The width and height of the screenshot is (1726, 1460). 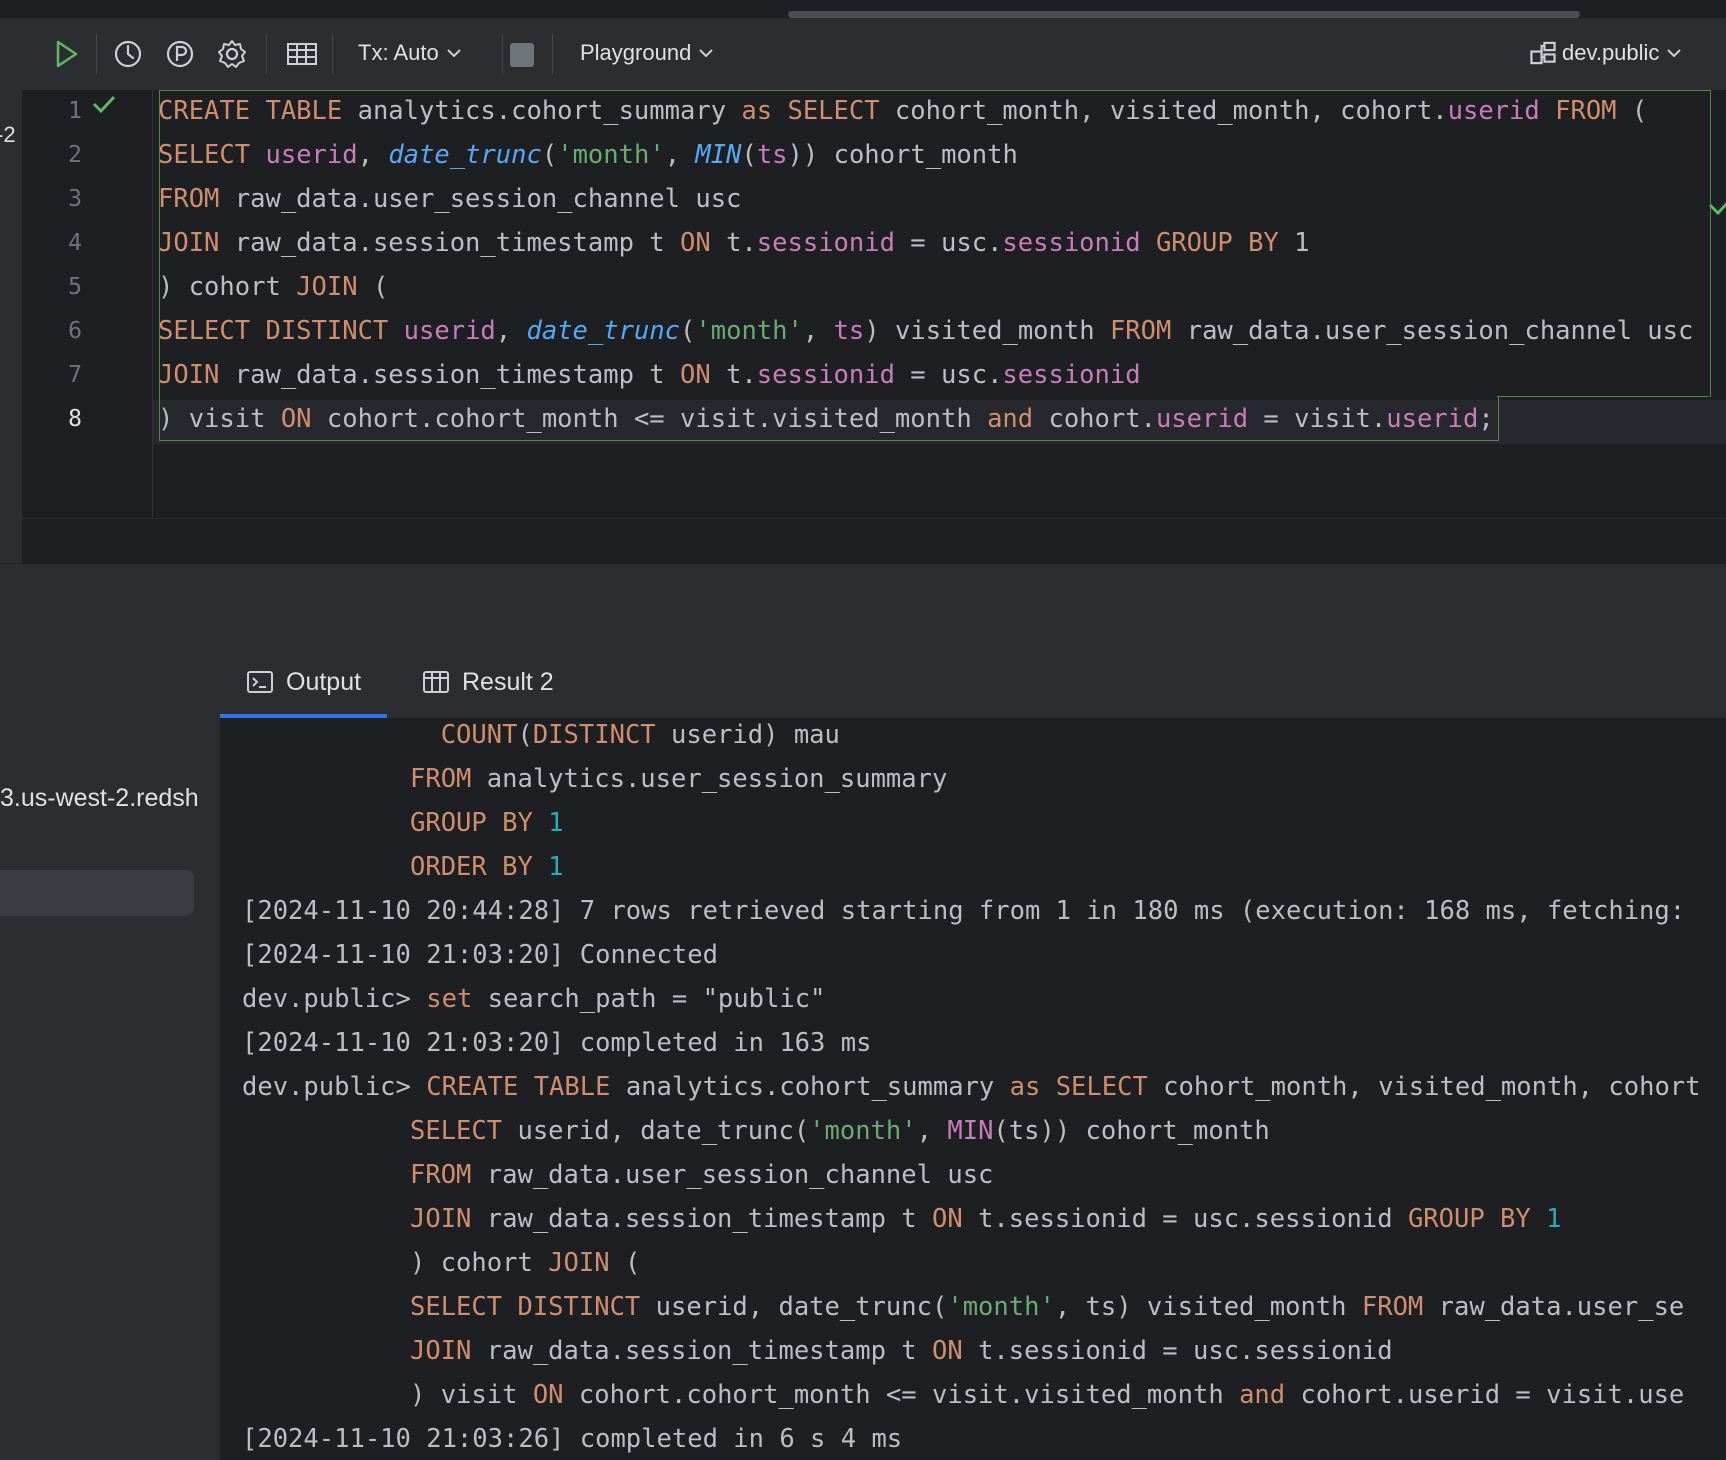 What do you see at coordinates (1094, 419) in the screenshot?
I see `code-token: cohort.` at bounding box center [1094, 419].